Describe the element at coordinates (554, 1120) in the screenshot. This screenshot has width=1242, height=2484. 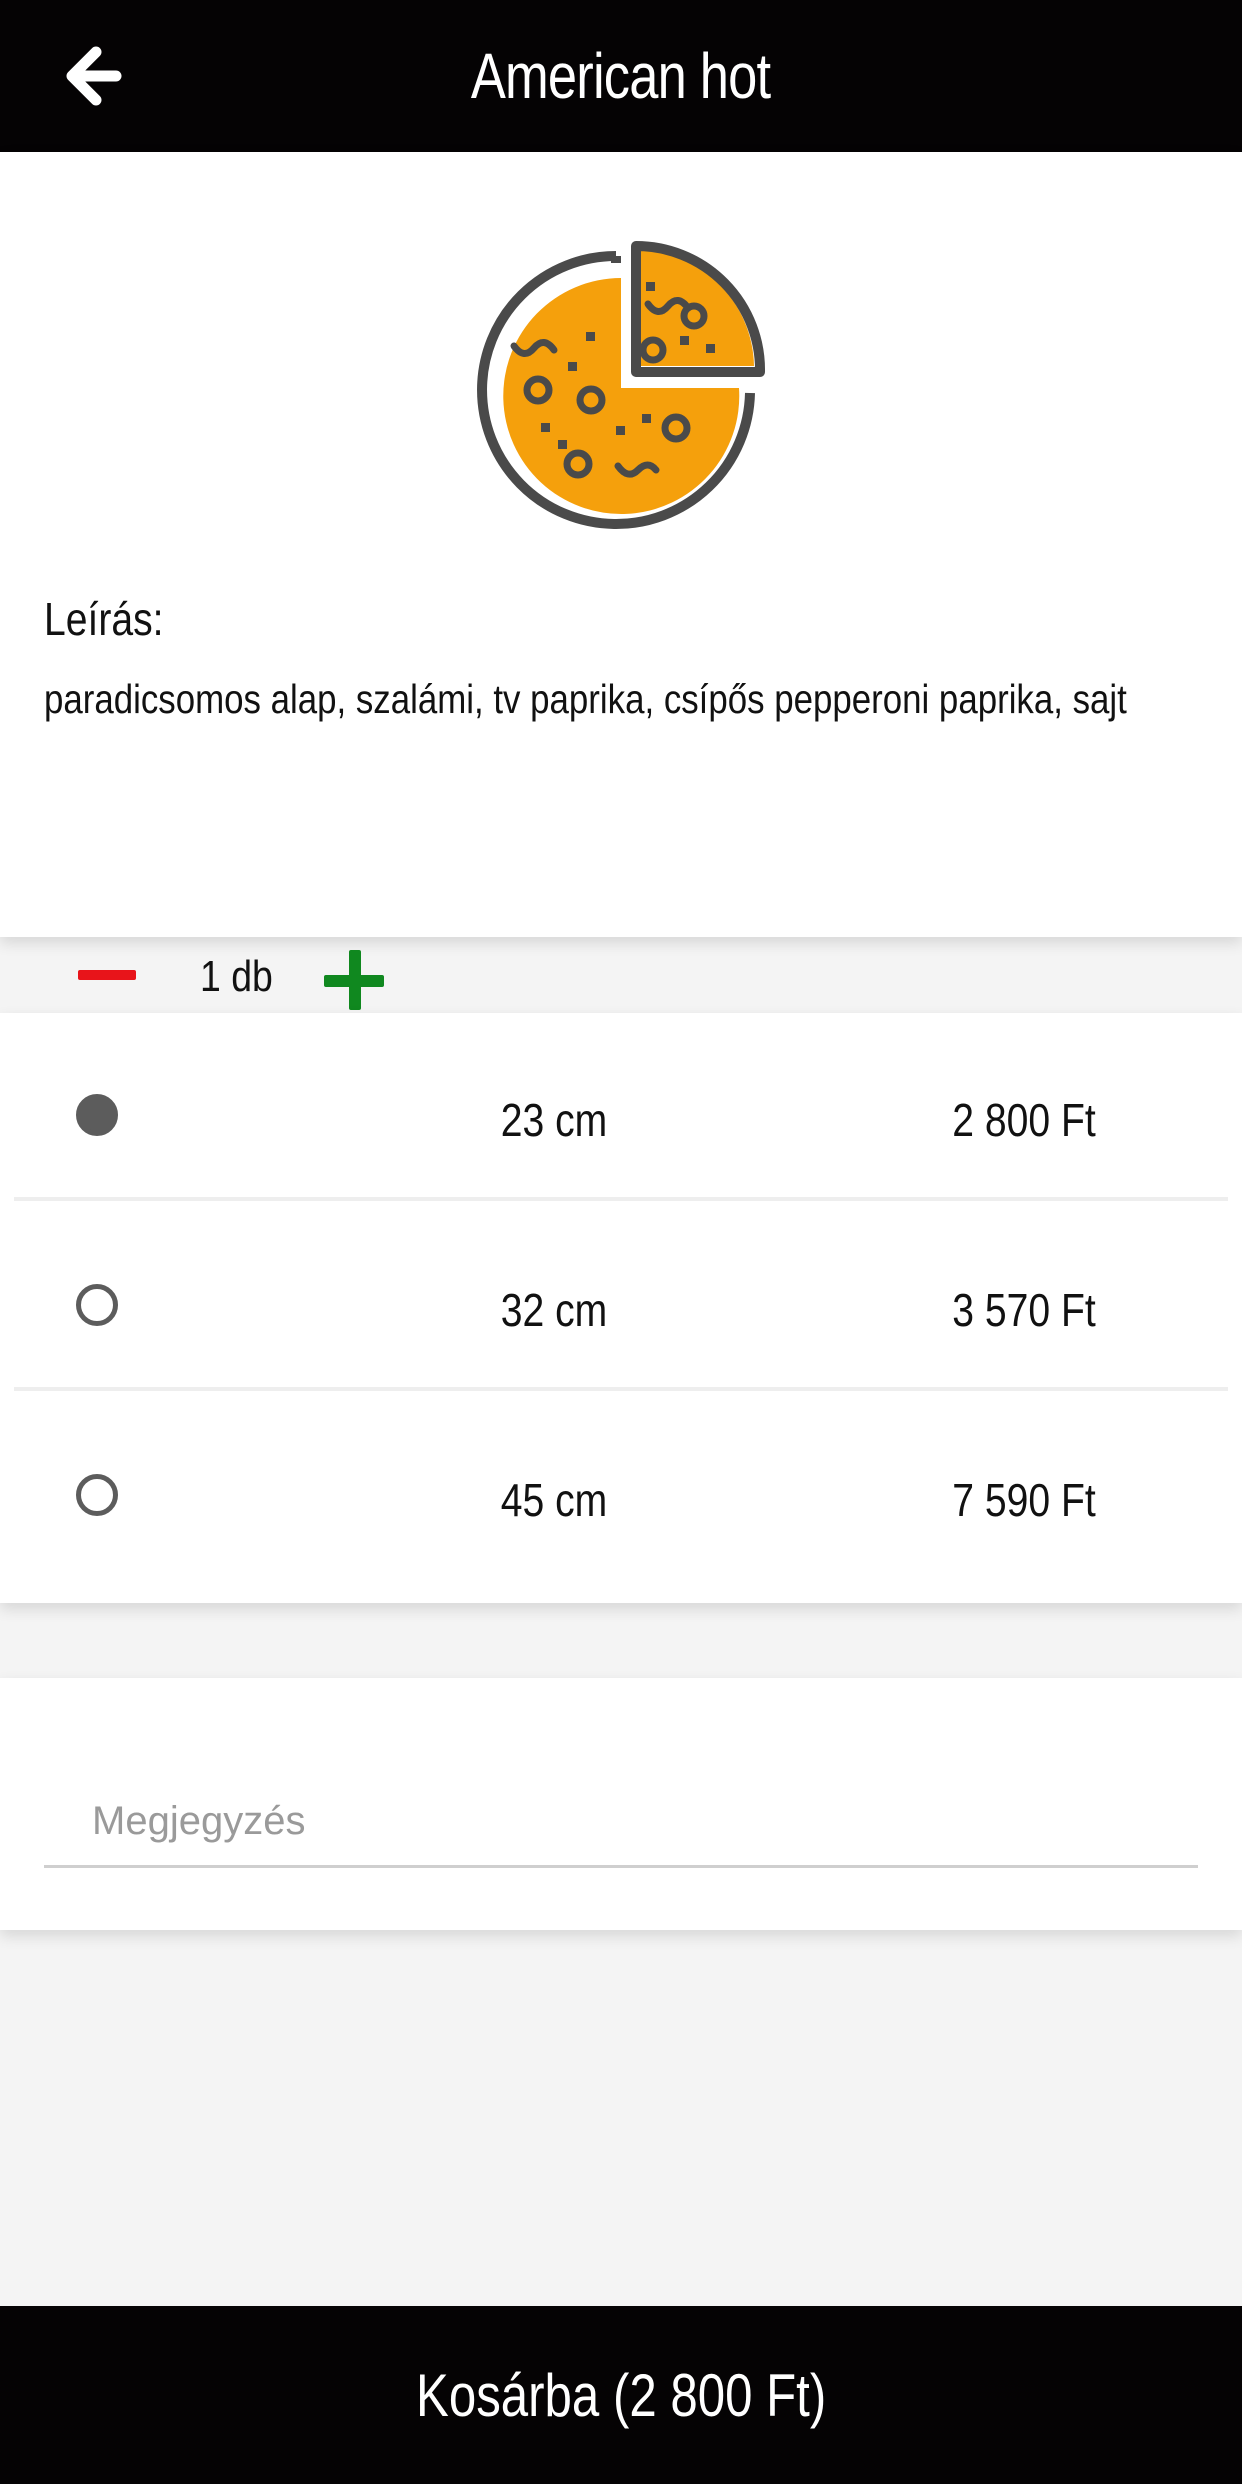
I see `size-label: 23 cm` at that location.